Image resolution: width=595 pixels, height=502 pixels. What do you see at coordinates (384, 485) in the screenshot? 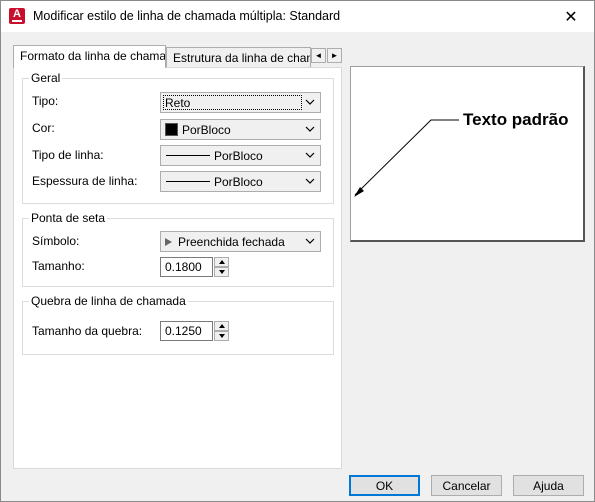
I see `ok-button: OK` at bounding box center [384, 485].